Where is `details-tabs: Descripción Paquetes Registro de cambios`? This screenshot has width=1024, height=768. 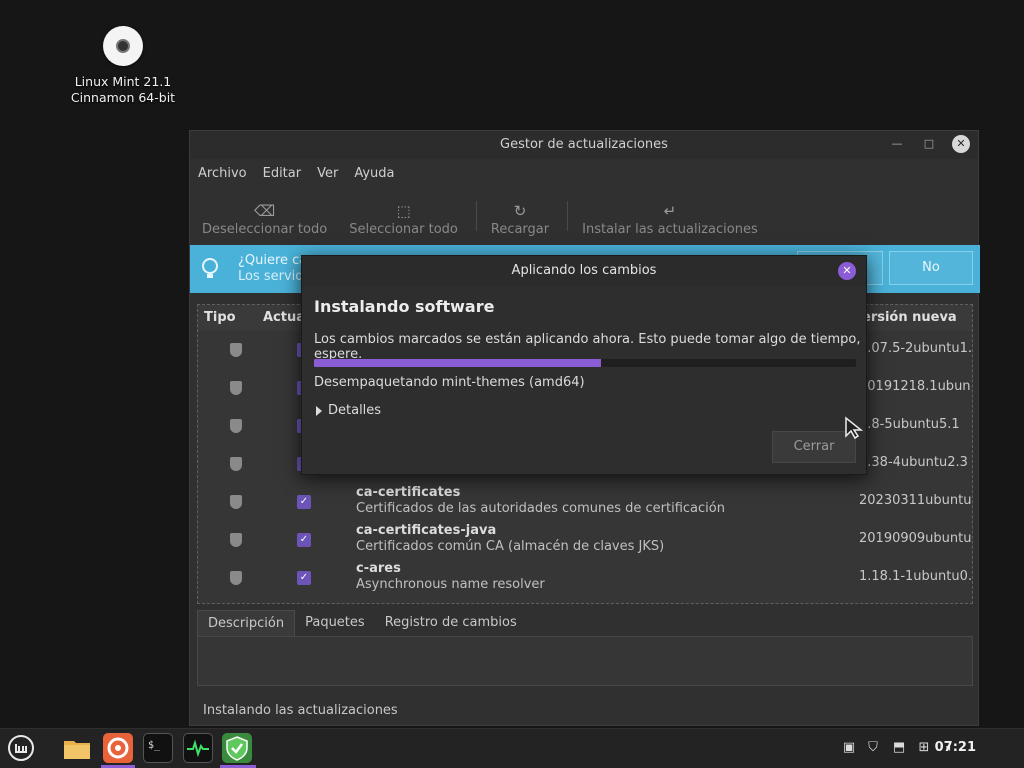 details-tabs: Descripción Paquetes Registro de cambios is located at coordinates (585, 648).